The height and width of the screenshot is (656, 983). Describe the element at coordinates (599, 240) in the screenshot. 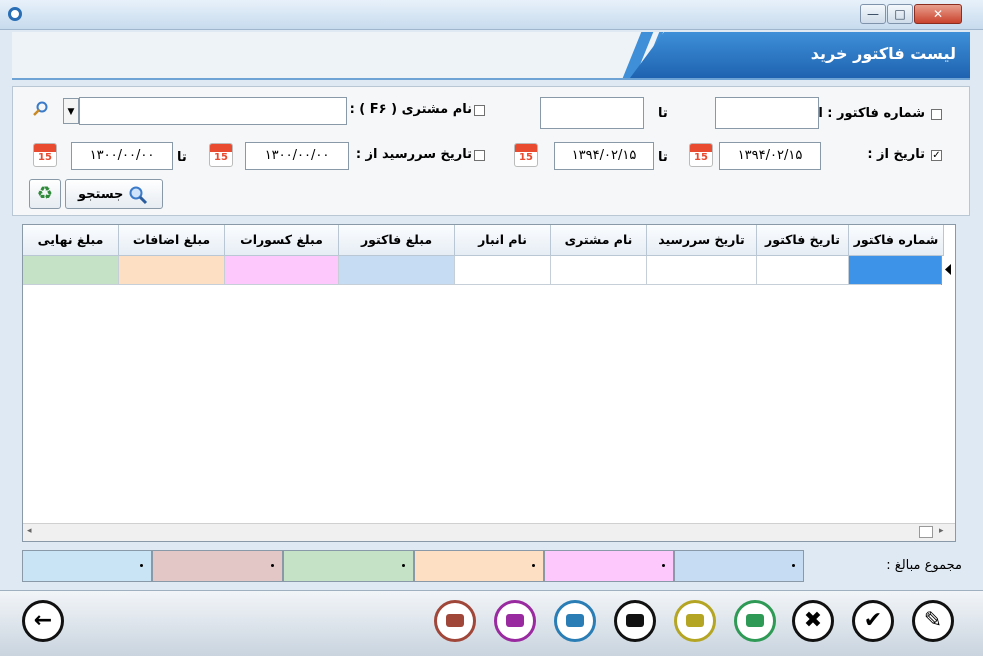

I see `column-header: نام مشتری` at that location.